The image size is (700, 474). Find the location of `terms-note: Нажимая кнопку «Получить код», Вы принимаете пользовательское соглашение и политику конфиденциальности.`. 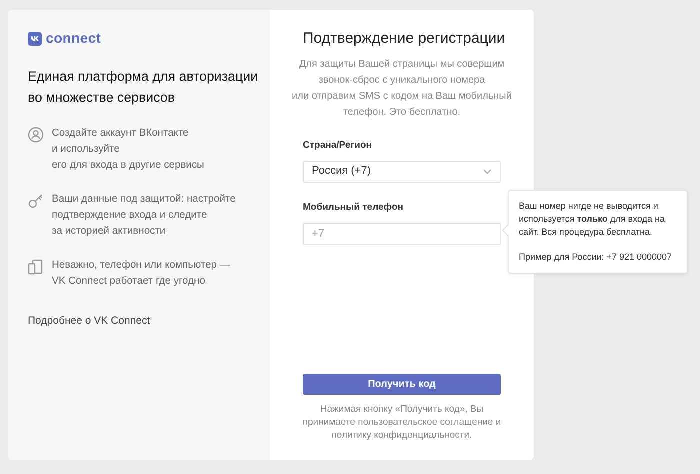

terms-note: Нажимая кнопку «Получить код», Вы принимаете пользовательское соглашение и политику конфиденциальности. is located at coordinates (402, 422).